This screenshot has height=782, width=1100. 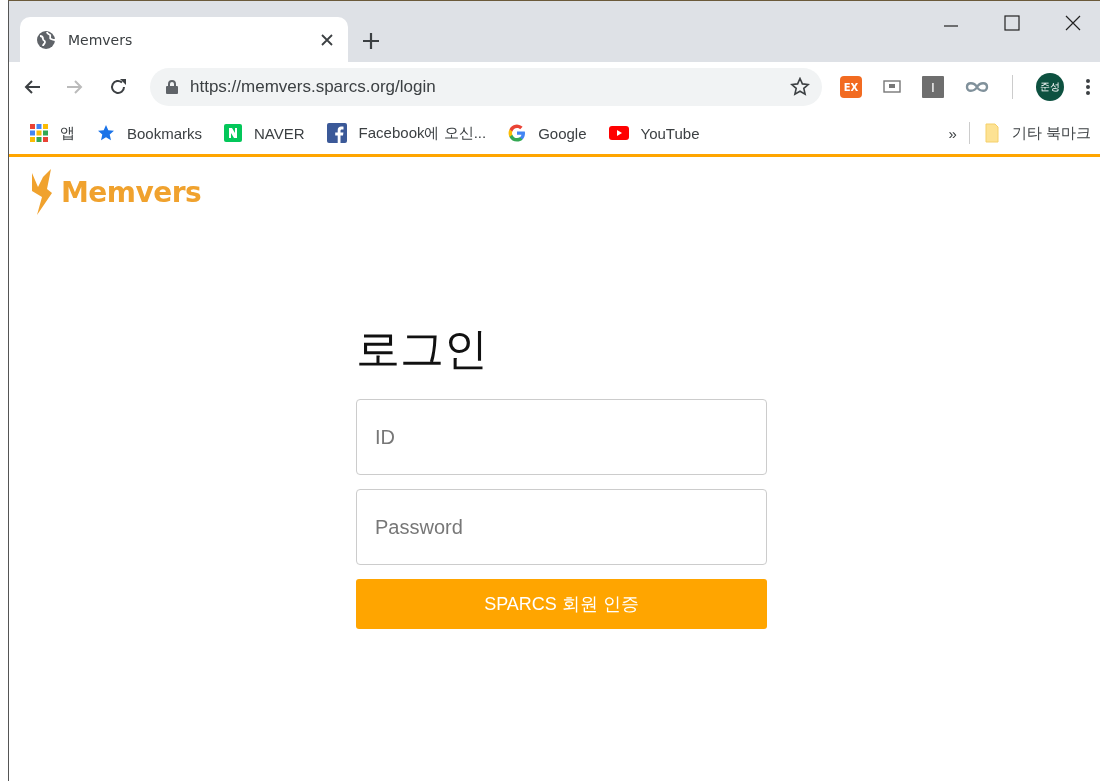 What do you see at coordinates (561, 527) in the screenshot?
I see `password-input-field: Password` at bounding box center [561, 527].